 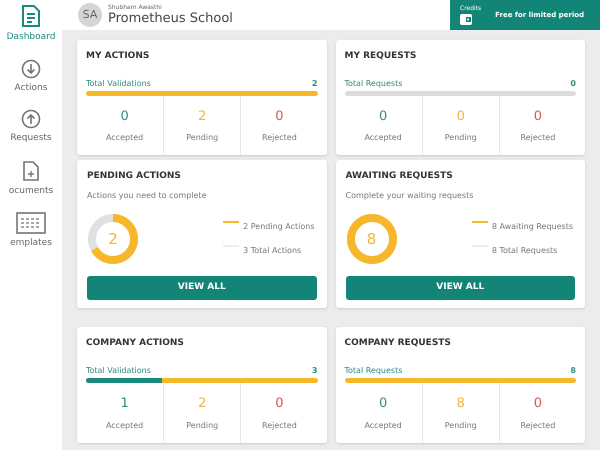 I want to click on document-icon, so click(x=31, y=16).